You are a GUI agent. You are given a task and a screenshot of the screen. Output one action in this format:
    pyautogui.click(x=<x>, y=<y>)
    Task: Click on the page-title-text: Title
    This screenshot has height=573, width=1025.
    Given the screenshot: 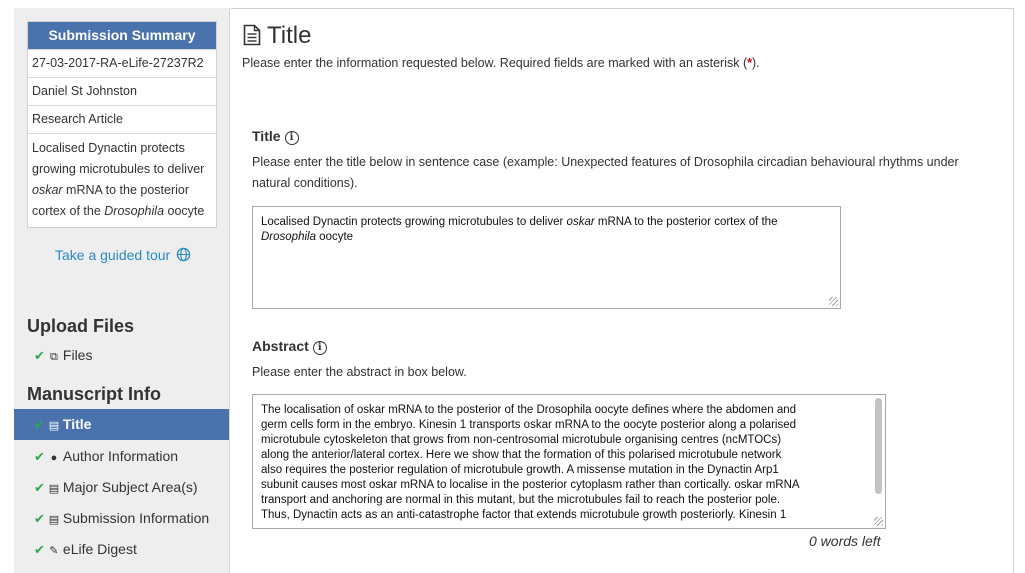 What is the action you would take?
    pyautogui.click(x=289, y=35)
    